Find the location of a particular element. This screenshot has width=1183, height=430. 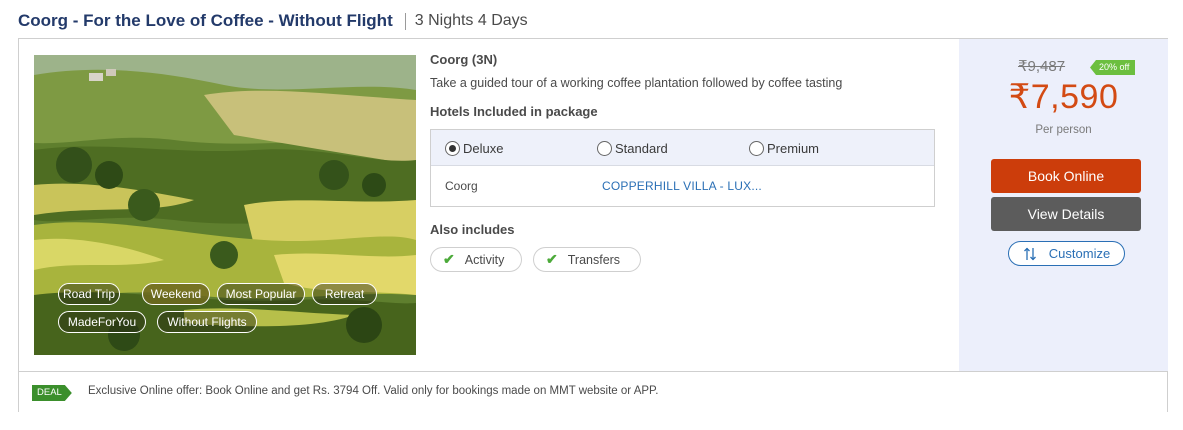

include-label: Transfers is located at coordinates (594, 259).